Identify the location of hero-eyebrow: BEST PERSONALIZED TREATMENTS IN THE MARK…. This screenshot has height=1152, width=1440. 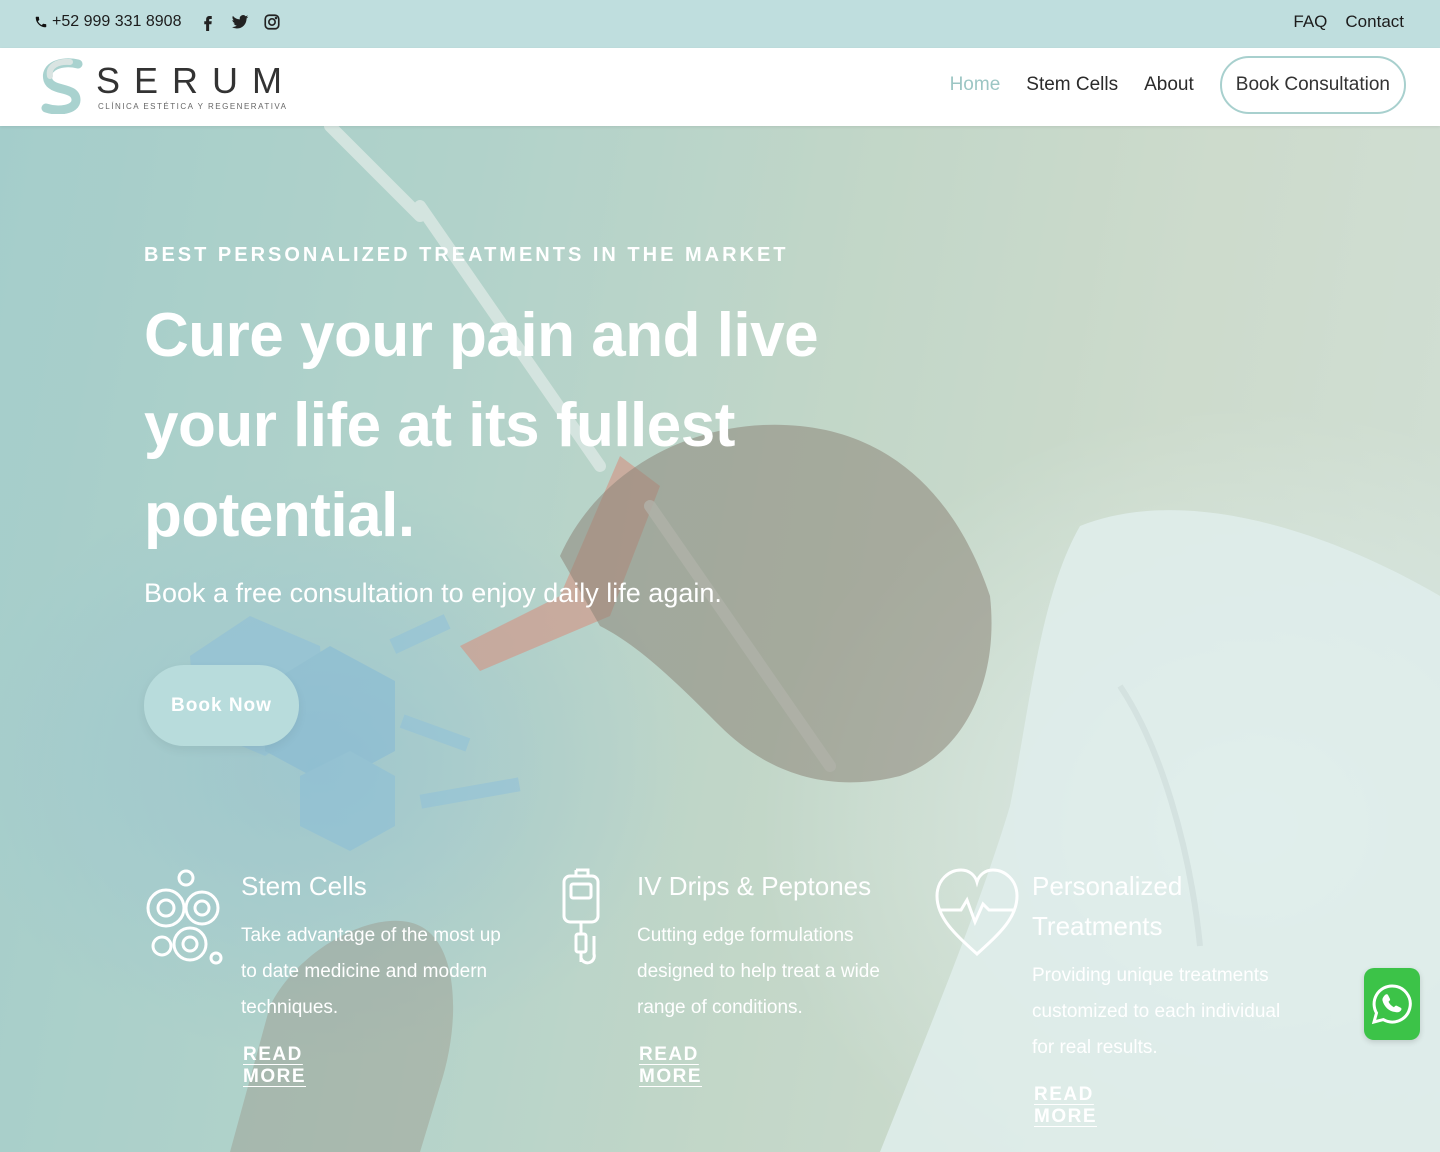
(466, 255).